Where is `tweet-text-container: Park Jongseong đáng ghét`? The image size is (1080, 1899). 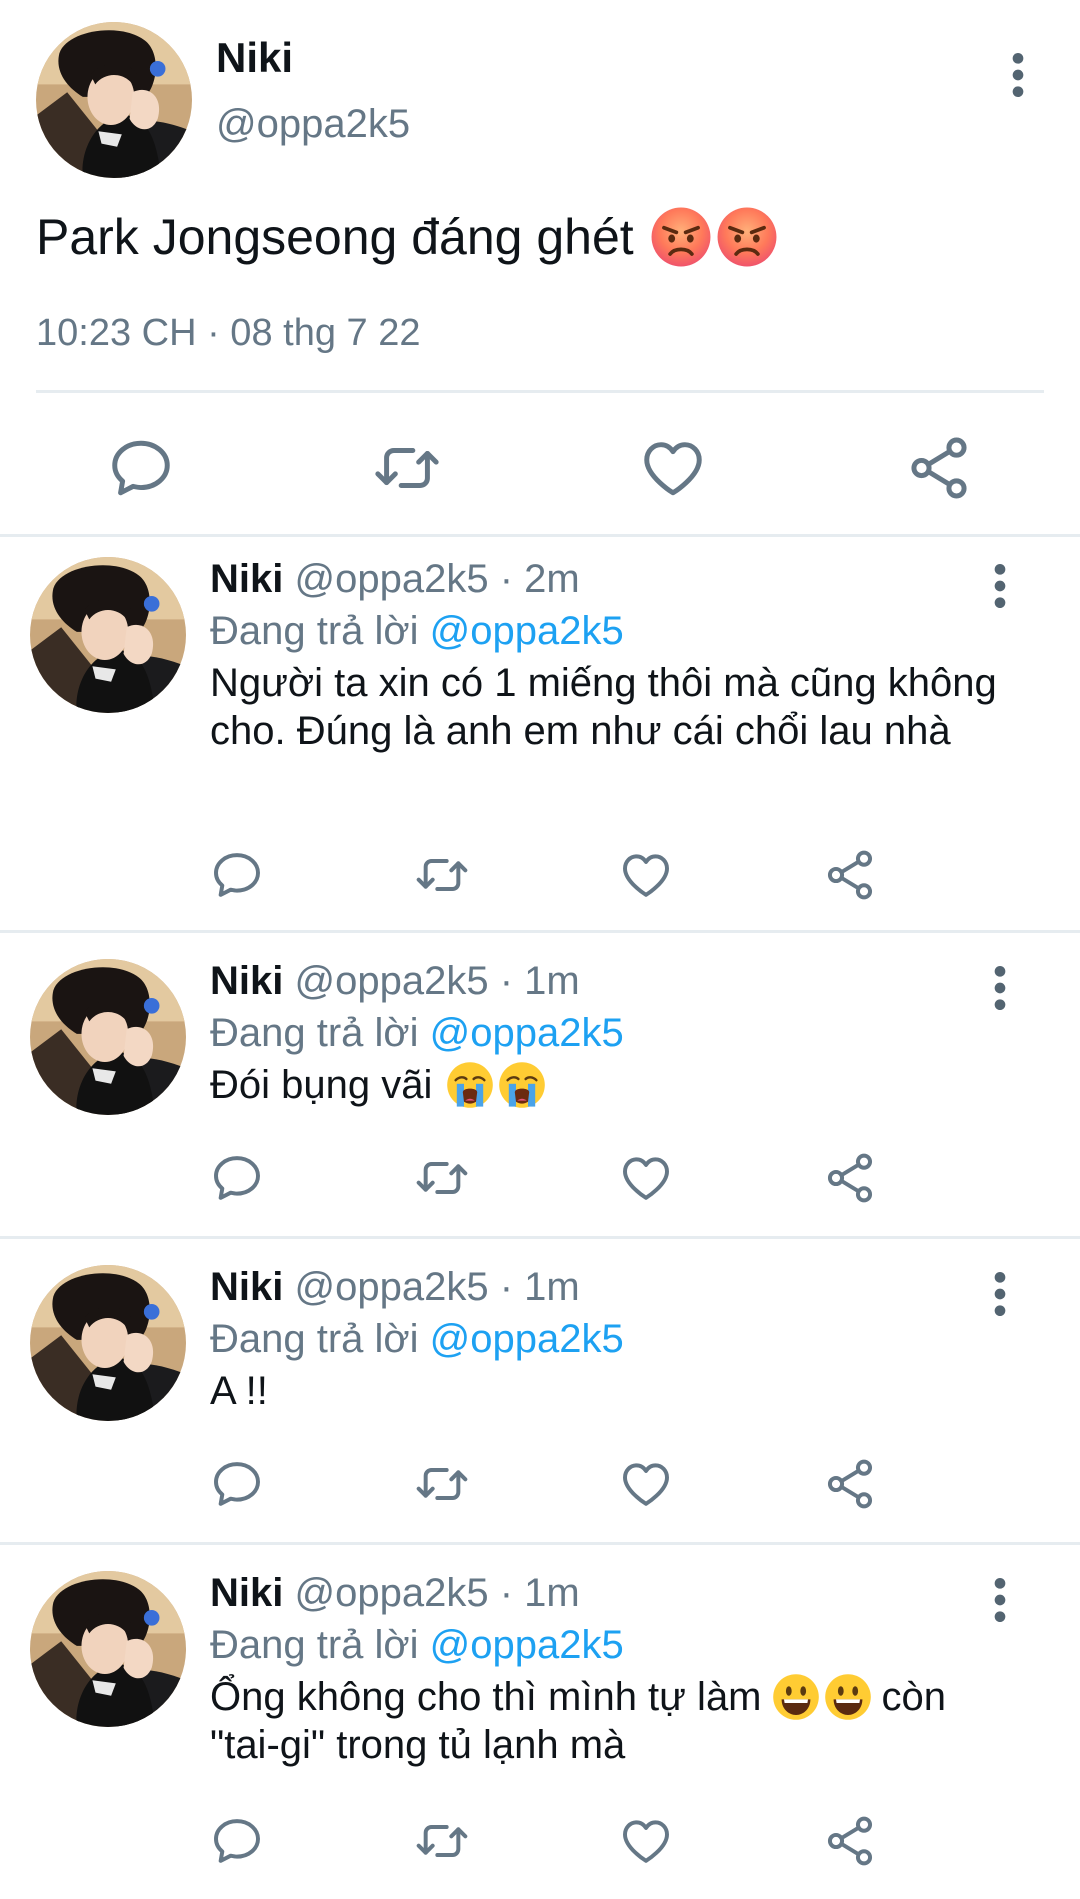
tweet-text-container: Park Jongseong đáng ghét is located at coordinates (407, 237).